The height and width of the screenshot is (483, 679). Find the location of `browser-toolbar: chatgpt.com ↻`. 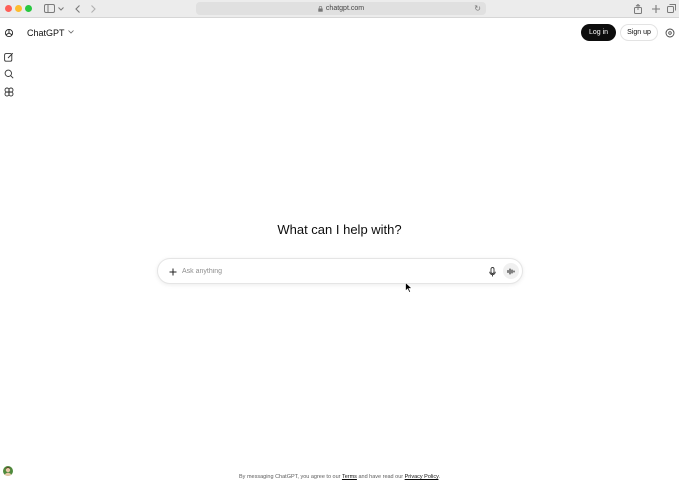

browser-toolbar: chatgpt.com ↻ is located at coordinates (339, 9).